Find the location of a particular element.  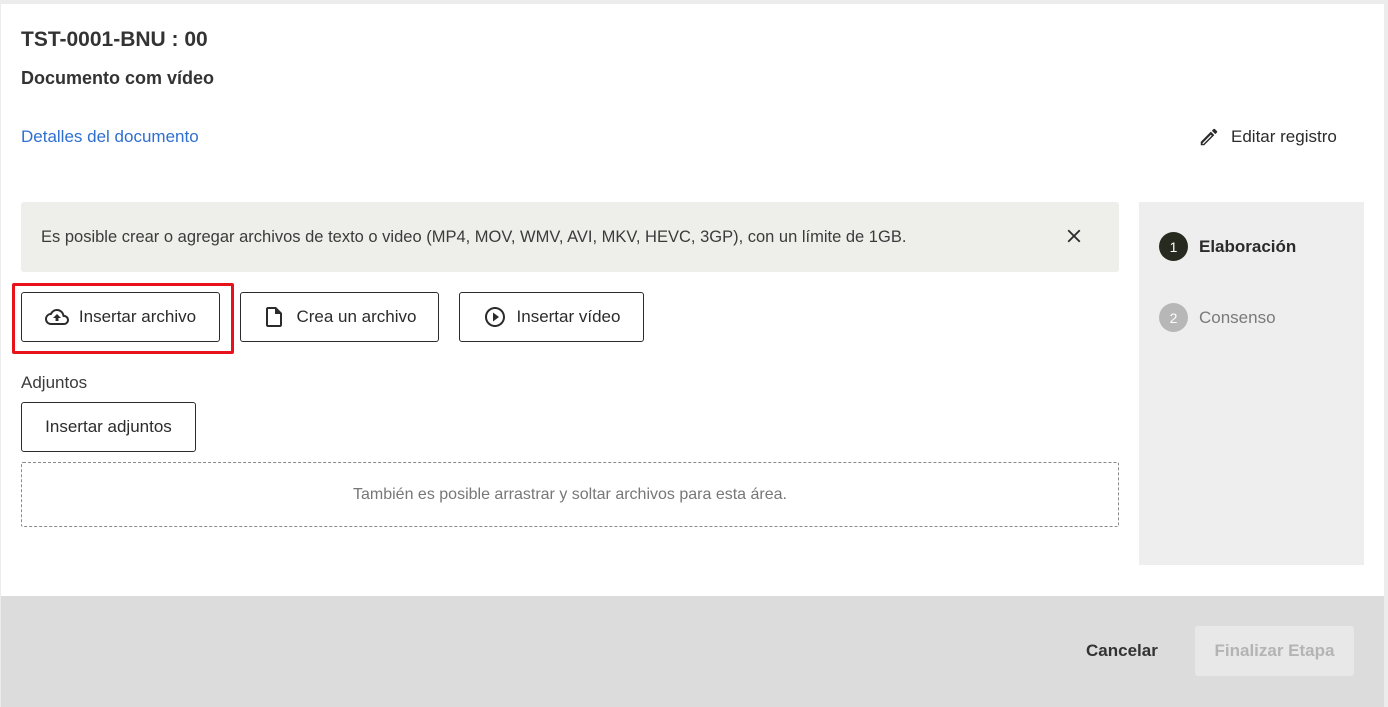

step-label: Consenso is located at coordinates (1237, 317).